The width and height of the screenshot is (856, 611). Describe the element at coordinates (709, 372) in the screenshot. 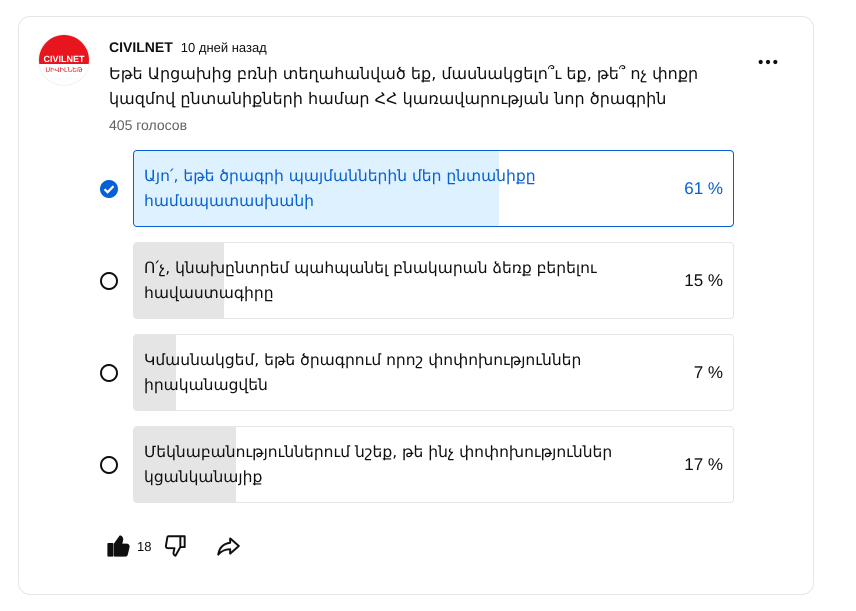

I see `option-percent: 7 %` at that location.